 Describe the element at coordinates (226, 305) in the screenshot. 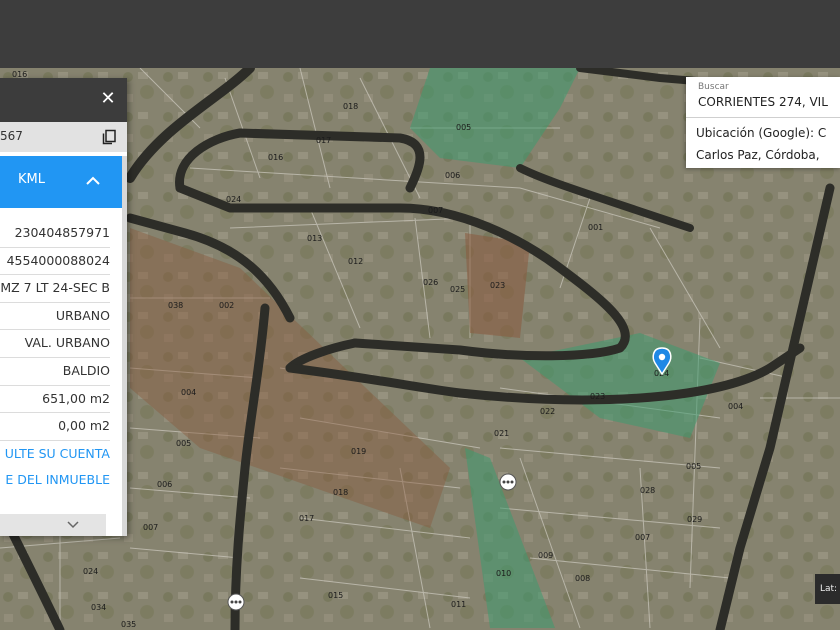

I see `parcel-number: 002` at that location.